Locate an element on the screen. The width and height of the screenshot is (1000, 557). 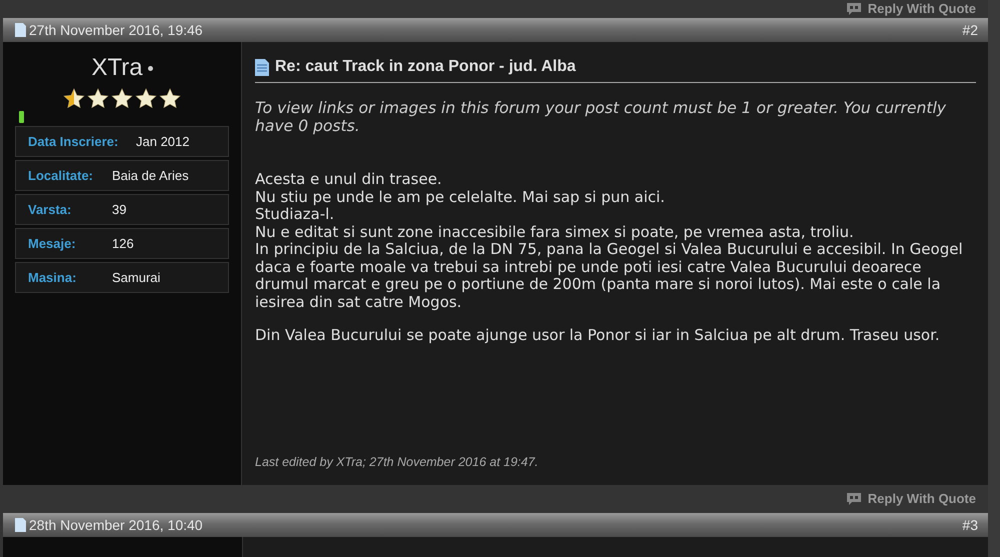
field-value: Samurai is located at coordinates (136, 278).